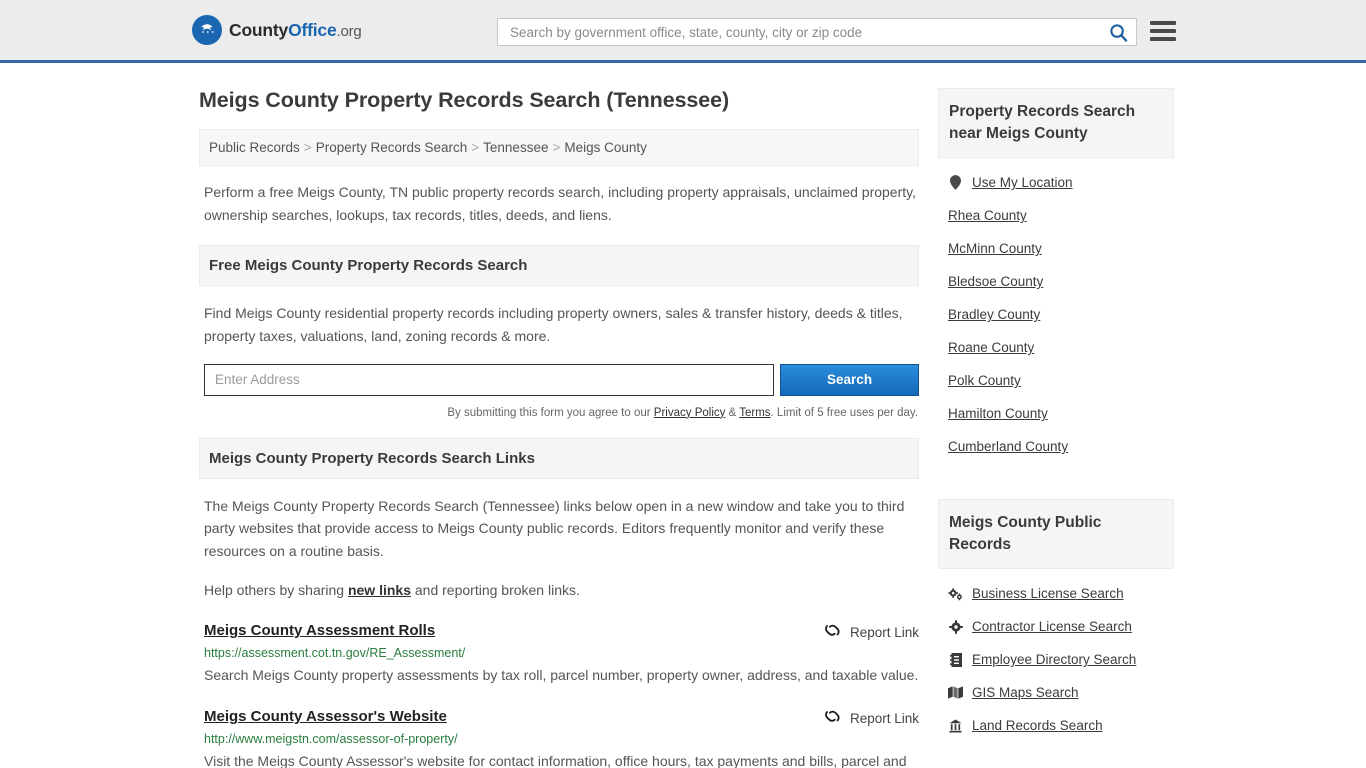  What do you see at coordinates (276, 589) in the screenshot?
I see `help-text-pre: Help others by sharing` at bounding box center [276, 589].